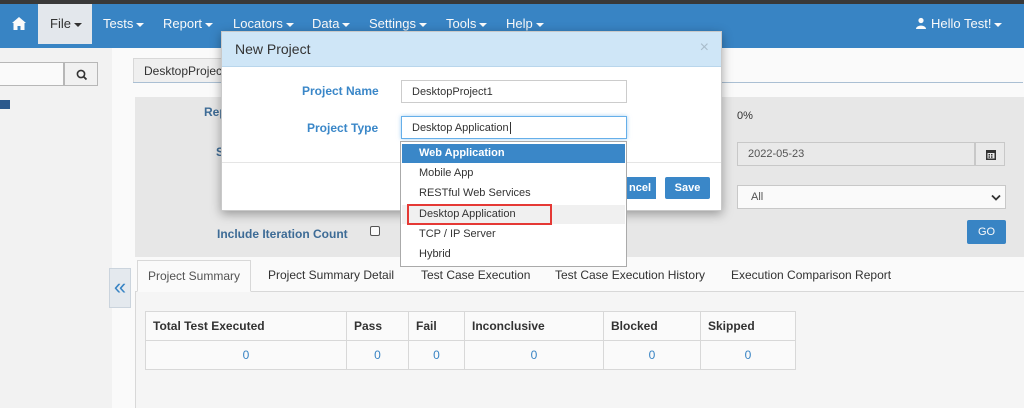 The width and height of the screenshot is (1024, 408). Describe the element at coordinates (471, 49) in the screenshot. I see `dialog-header: New Project ×` at that location.